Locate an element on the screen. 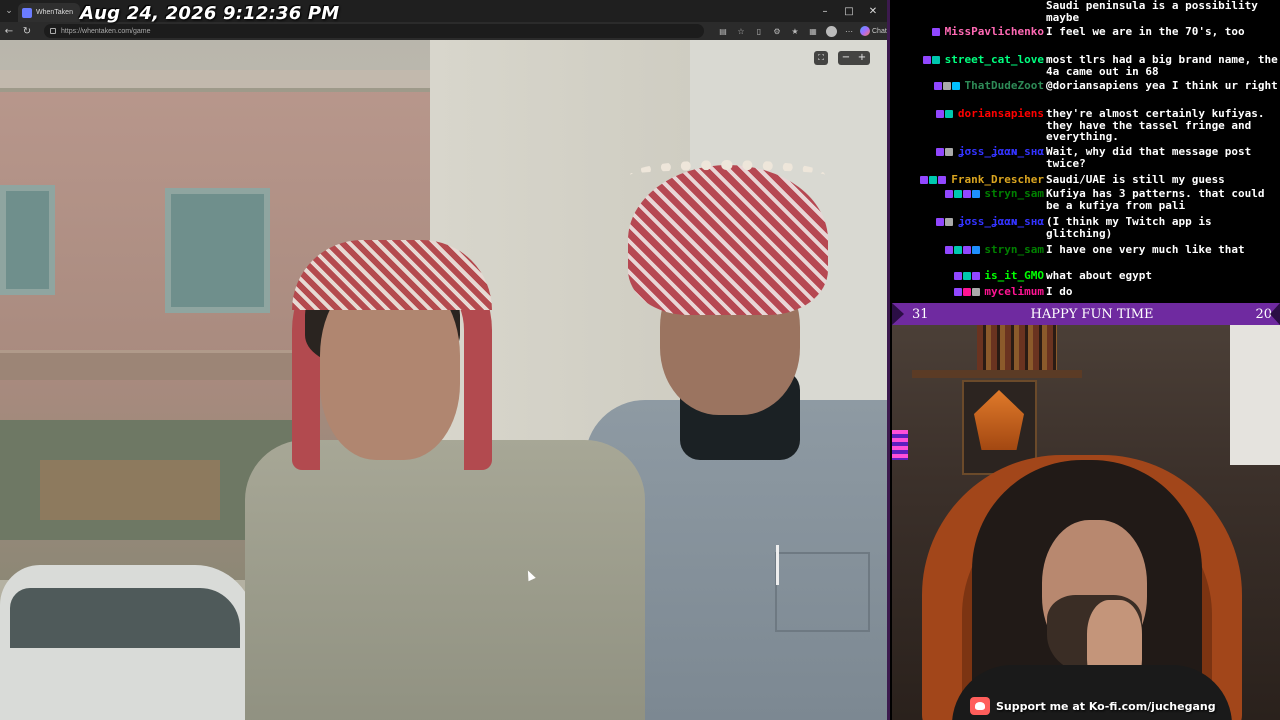  kofi-text: Support me at Ko-fi.com/juchegang is located at coordinates (1106, 706).